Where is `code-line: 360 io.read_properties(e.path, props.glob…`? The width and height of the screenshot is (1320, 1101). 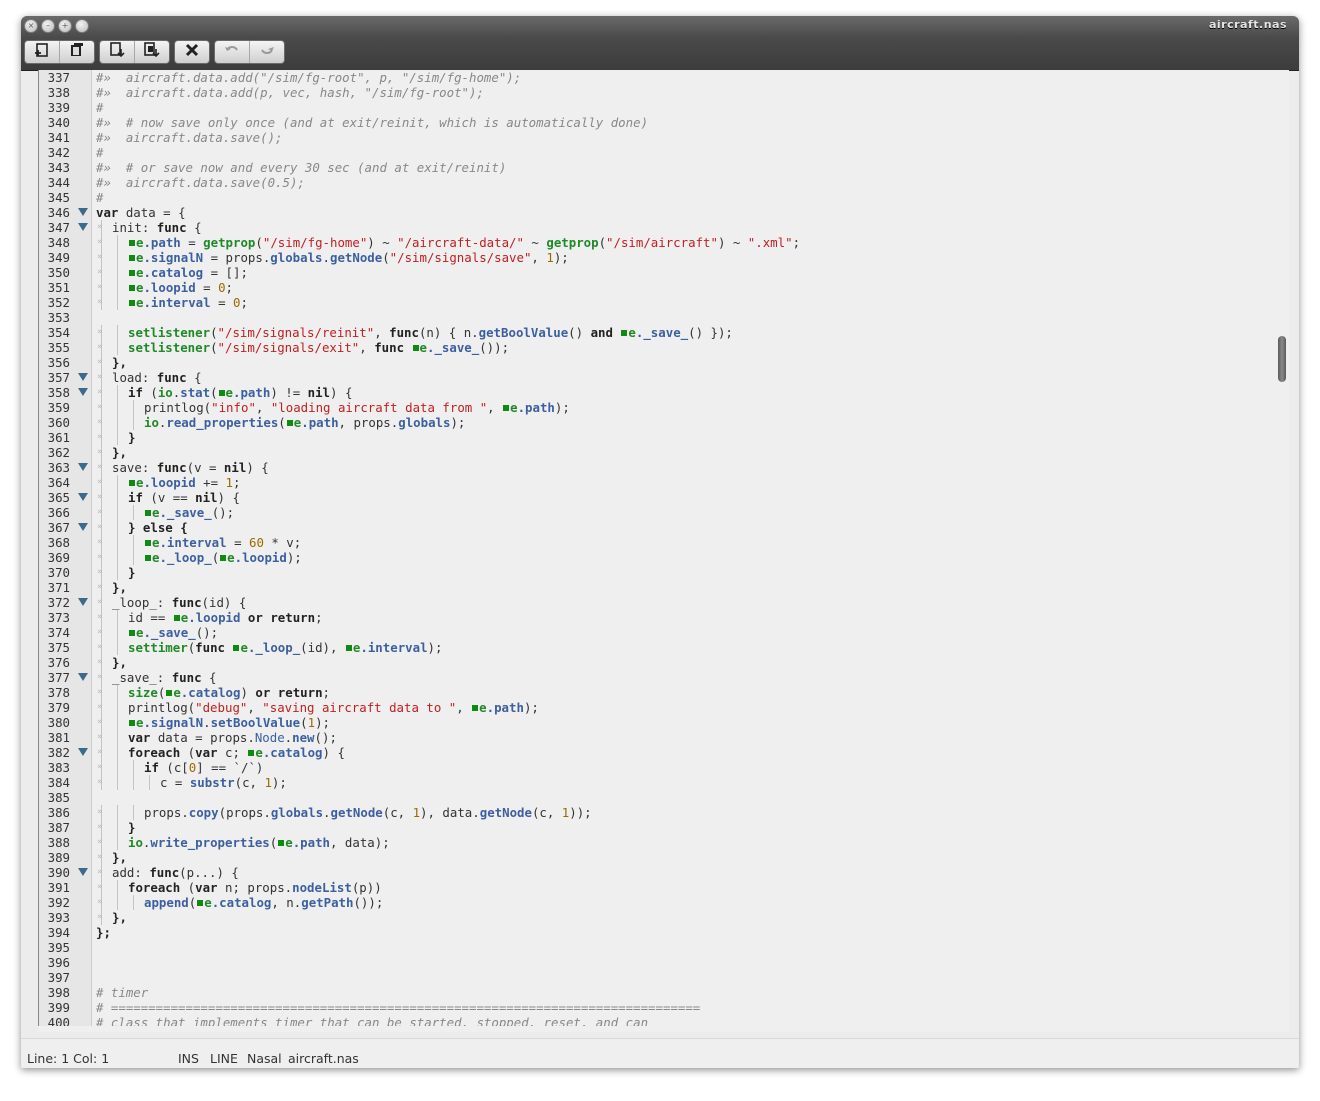 code-line: 360 io.read_properties(e.path, props.glob… is located at coordinates (663, 422).